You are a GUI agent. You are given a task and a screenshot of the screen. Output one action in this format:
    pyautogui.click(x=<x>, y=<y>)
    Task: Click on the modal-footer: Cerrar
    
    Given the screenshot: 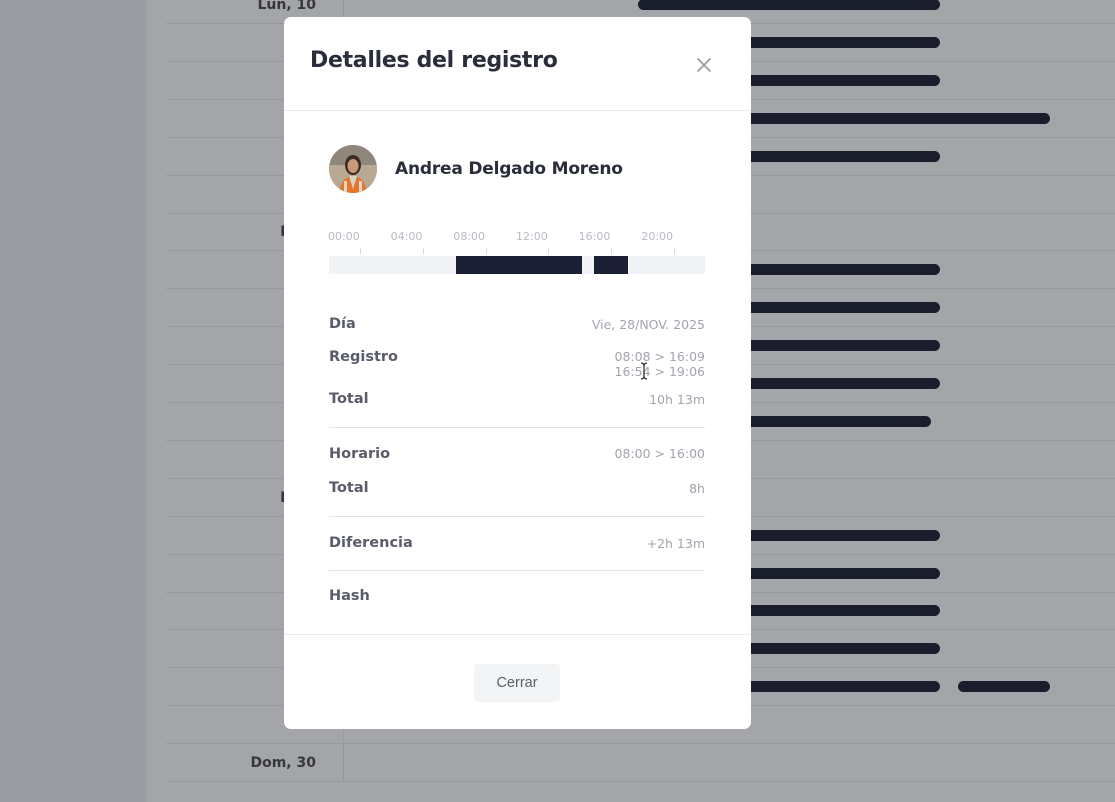 What is the action you would take?
    pyautogui.click(x=517, y=681)
    